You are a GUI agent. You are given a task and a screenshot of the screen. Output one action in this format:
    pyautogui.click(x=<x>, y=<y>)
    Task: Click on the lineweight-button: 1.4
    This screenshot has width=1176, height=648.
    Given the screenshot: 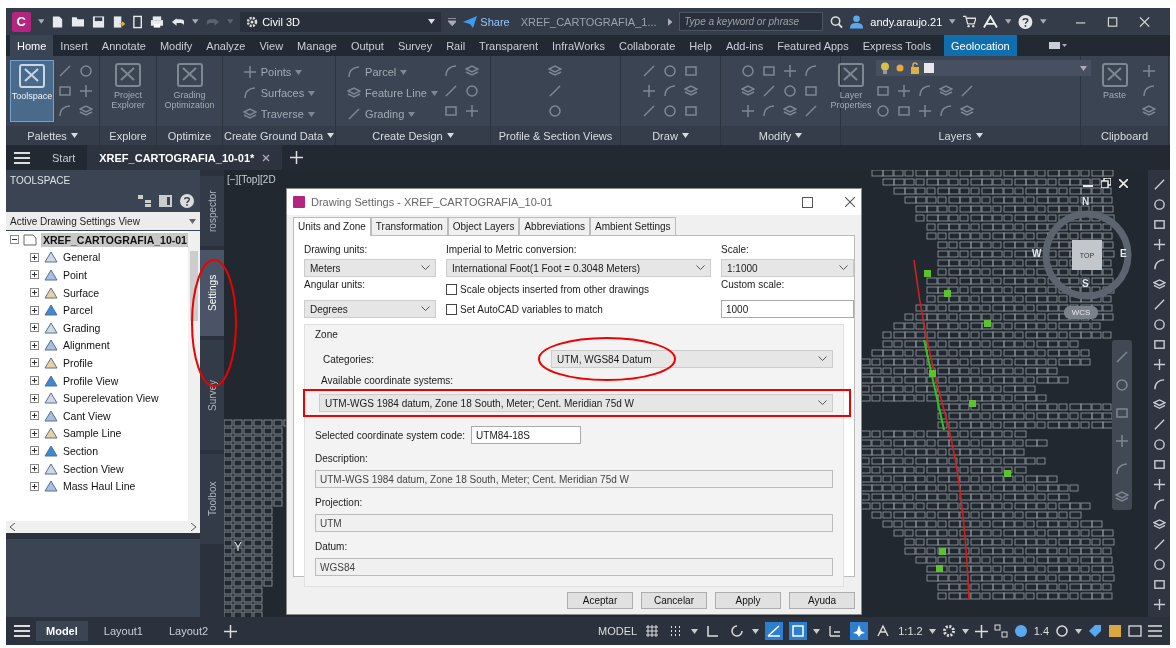 What is the action you would take?
    pyautogui.click(x=1041, y=631)
    